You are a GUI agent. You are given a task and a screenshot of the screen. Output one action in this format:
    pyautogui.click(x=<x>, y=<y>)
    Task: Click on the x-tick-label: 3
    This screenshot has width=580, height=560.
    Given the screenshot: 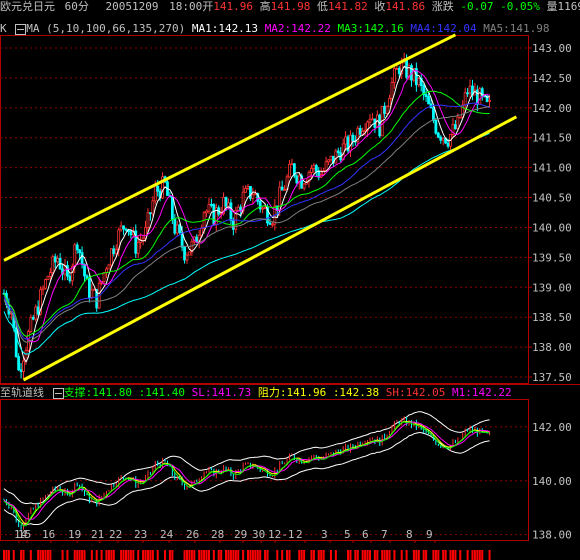 What is the action you would take?
    pyautogui.click(x=324, y=534)
    